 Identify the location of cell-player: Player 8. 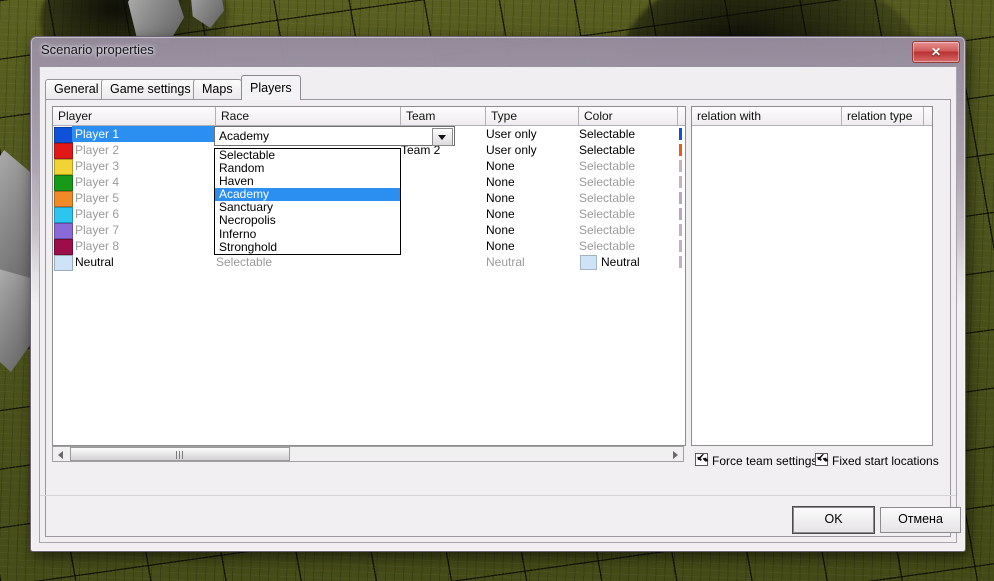
(97, 246).